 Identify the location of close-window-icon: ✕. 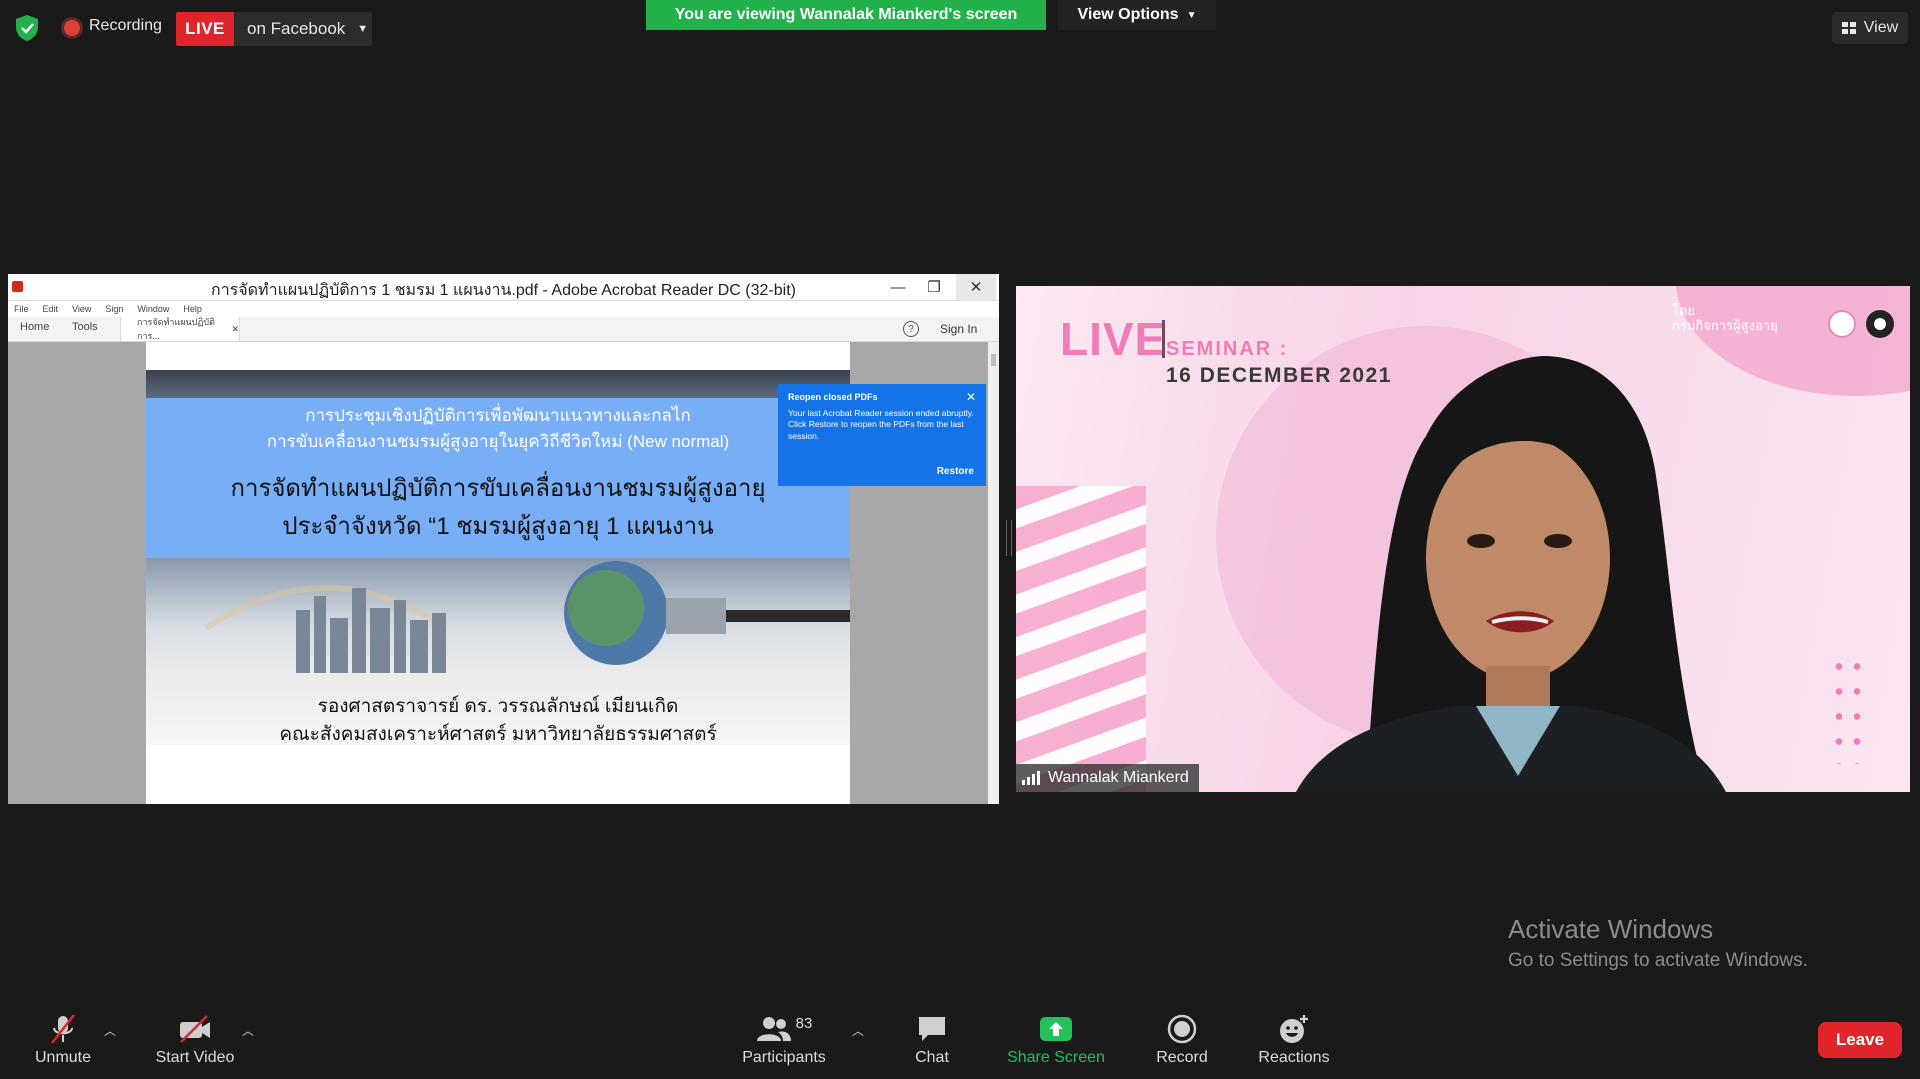
(976, 287).